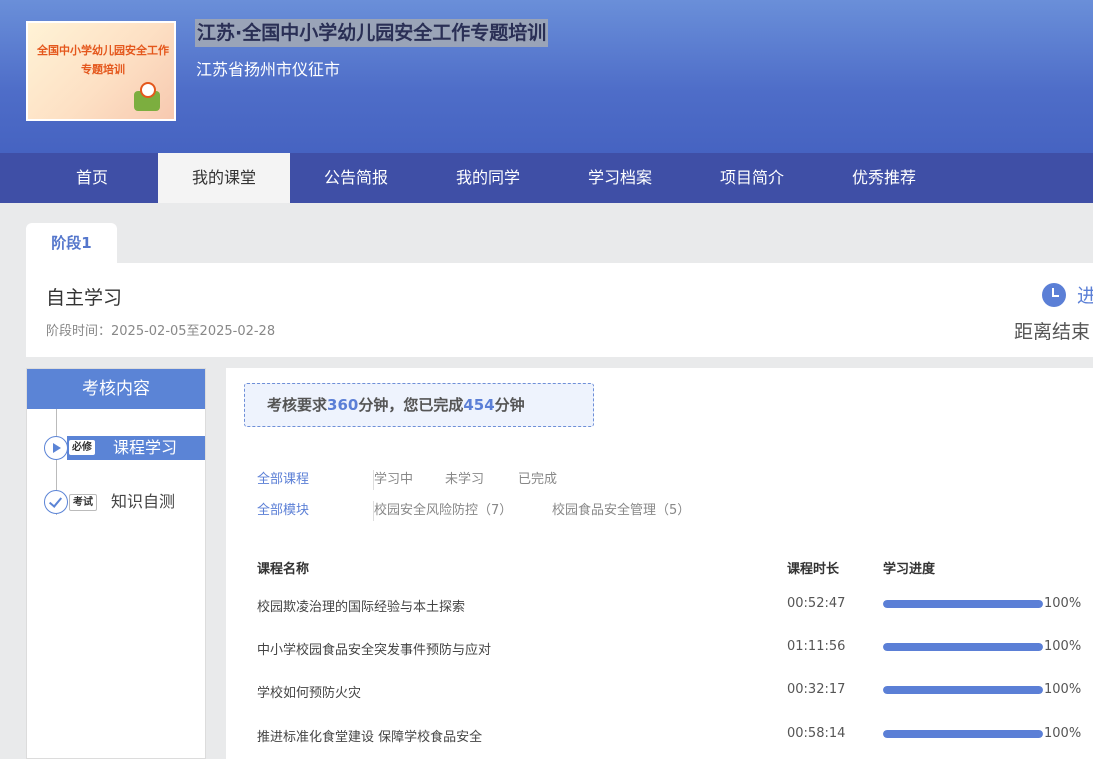 This screenshot has height=759, width=1093. What do you see at coordinates (559, 310) in the screenshot?
I see `stage-panel: 自主学习 阶段时间：2025-02-05至2025-02-28 进 距离结束` at bounding box center [559, 310].